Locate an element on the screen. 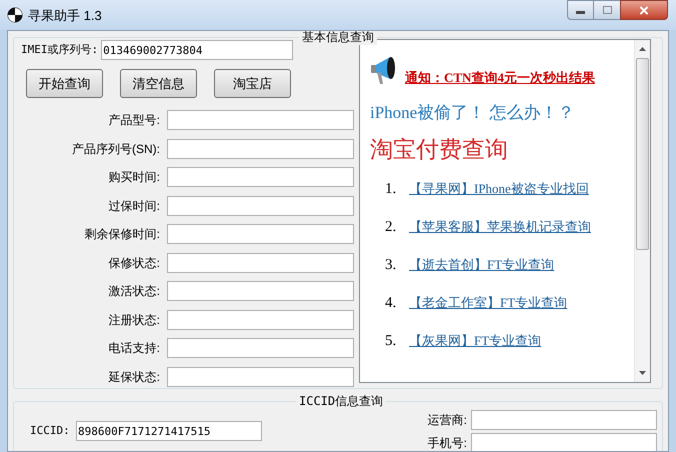 The width and height of the screenshot is (676, 452). scroll-thumb is located at coordinates (642, 154).